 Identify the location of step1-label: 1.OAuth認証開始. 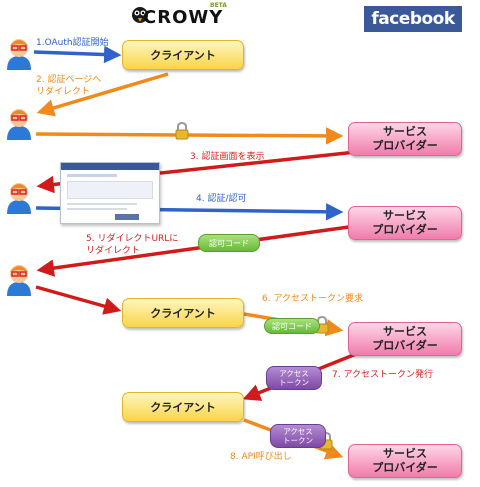
(72, 43).